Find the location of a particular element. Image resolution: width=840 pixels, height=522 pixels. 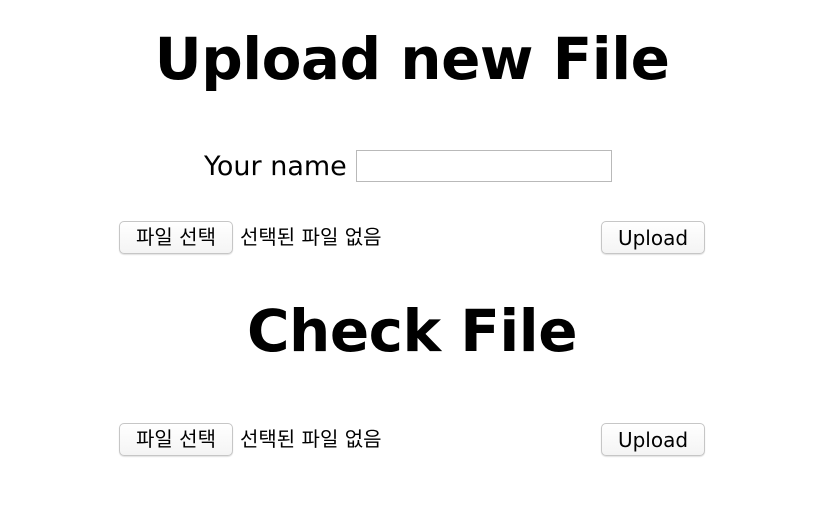

upload-section-title: Upload new File is located at coordinates (412, 59).